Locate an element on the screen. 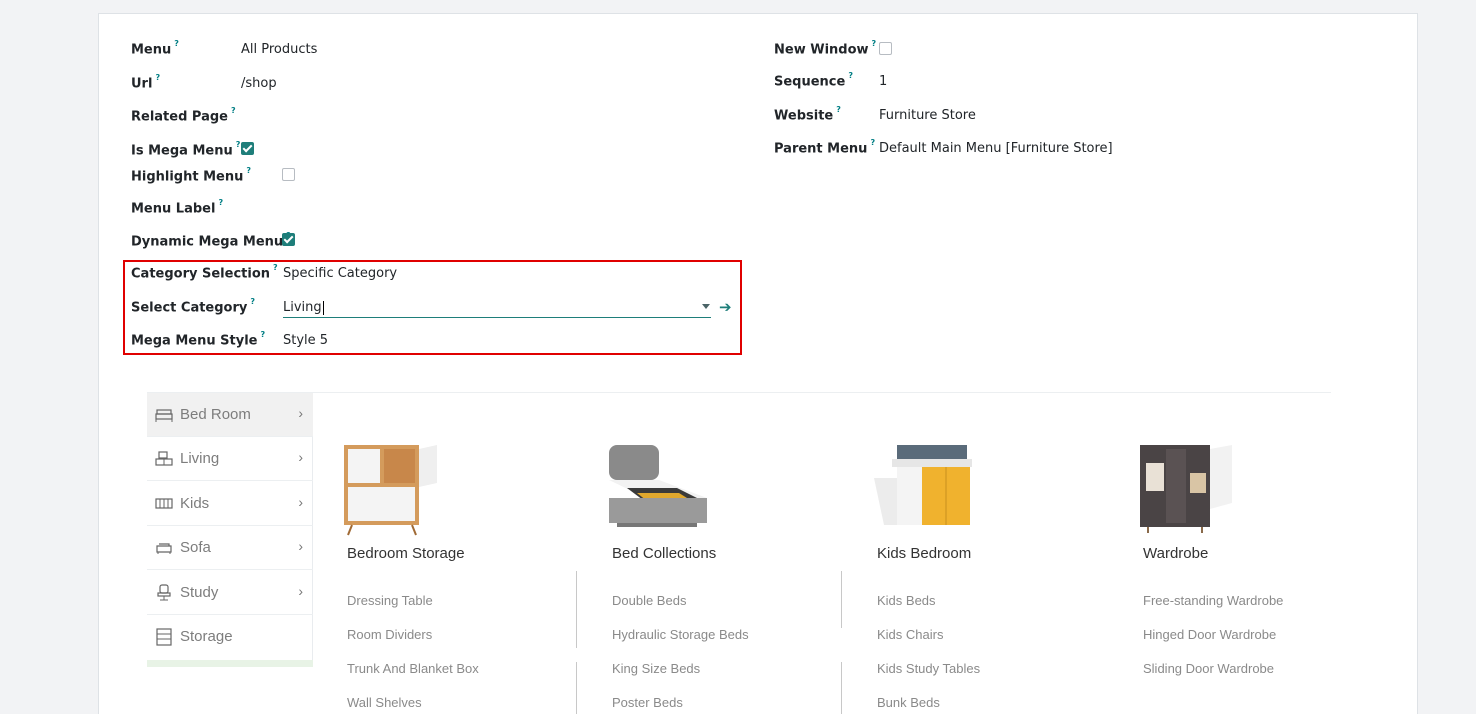  storage-cabinet-image is located at coordinates (390, 490).